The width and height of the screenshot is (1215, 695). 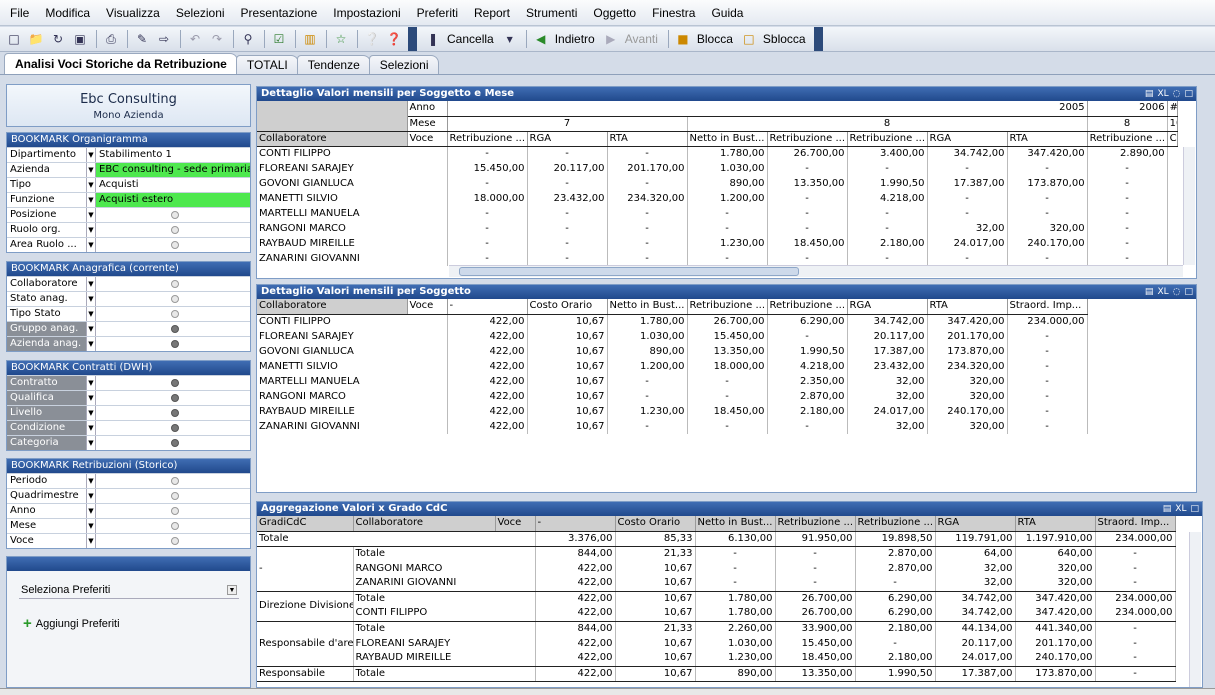 What do you see at coordinates (173, 170) in the screenshot?
I see `bookmark-field-value: EBC consulting - sede primaria` at bounding box center [173, 170].